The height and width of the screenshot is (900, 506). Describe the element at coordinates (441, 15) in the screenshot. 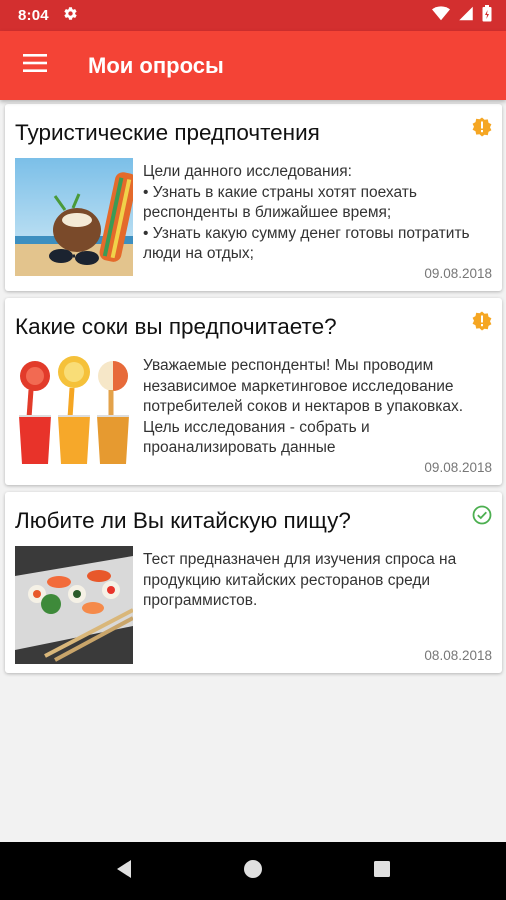

I see `wifi-icon` at that location.